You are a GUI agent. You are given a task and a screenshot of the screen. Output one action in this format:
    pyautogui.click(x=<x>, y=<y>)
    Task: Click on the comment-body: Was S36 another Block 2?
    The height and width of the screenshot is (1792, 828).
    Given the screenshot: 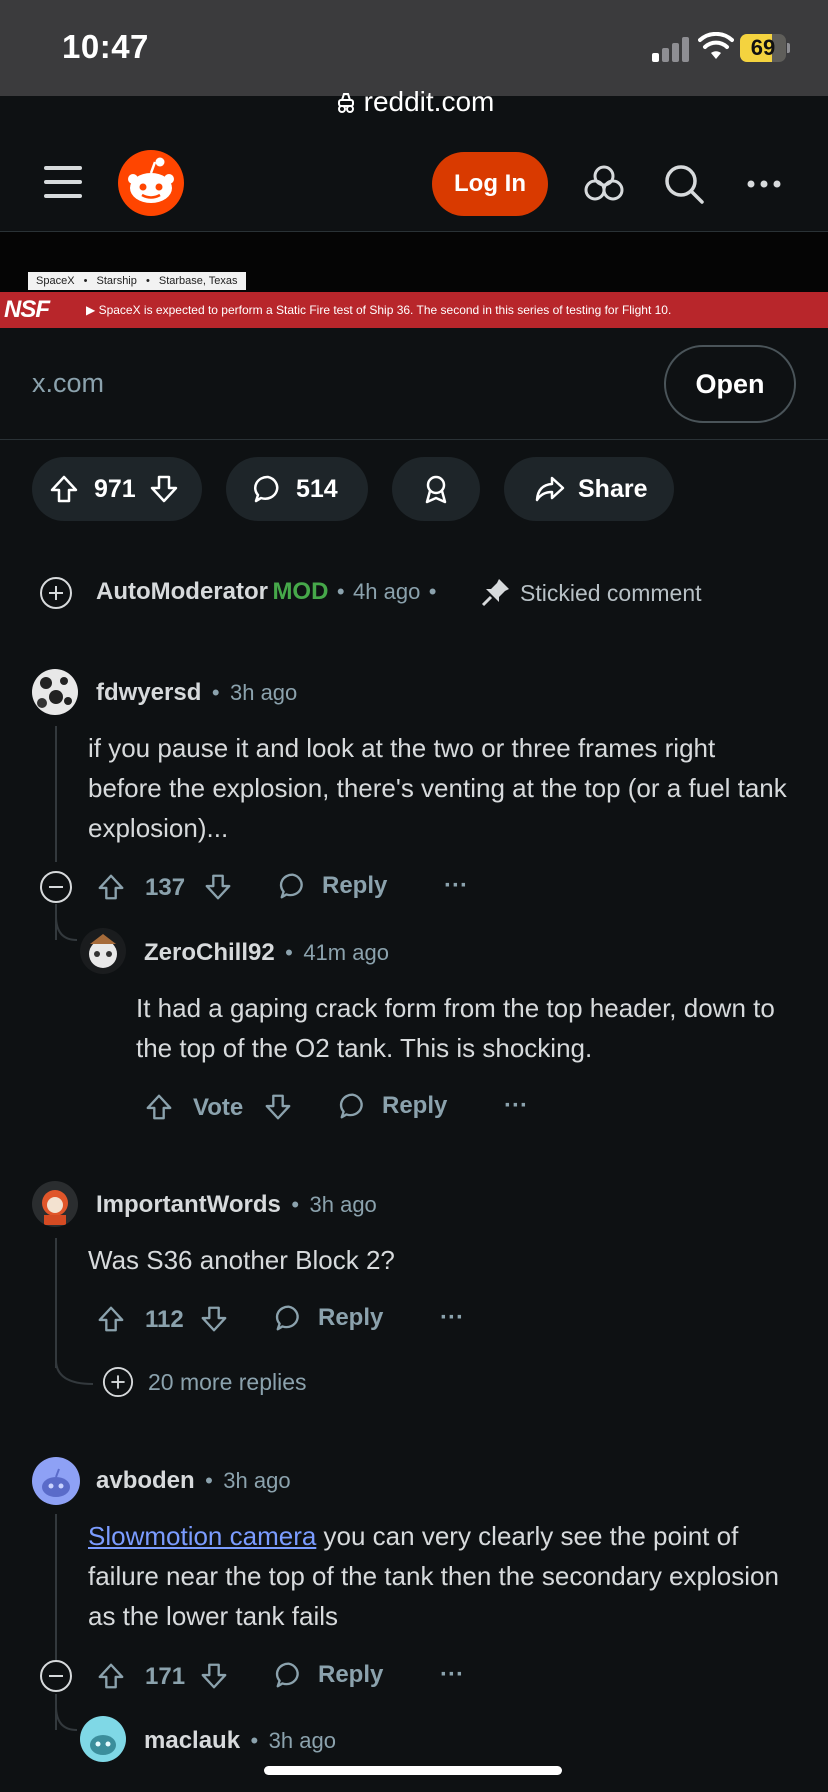 What is the action you would take?
    pyautogui.click(x=241, y=1260)
    